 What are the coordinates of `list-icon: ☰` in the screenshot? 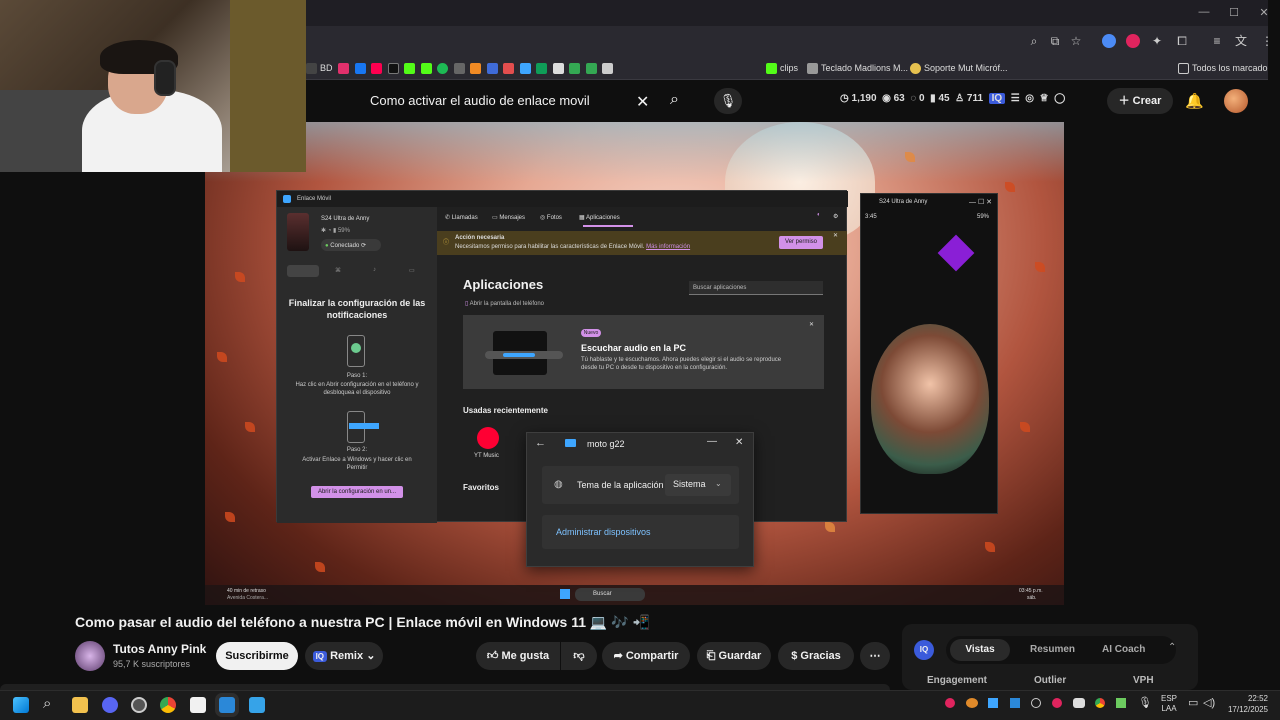 It's located at (1015, 98).